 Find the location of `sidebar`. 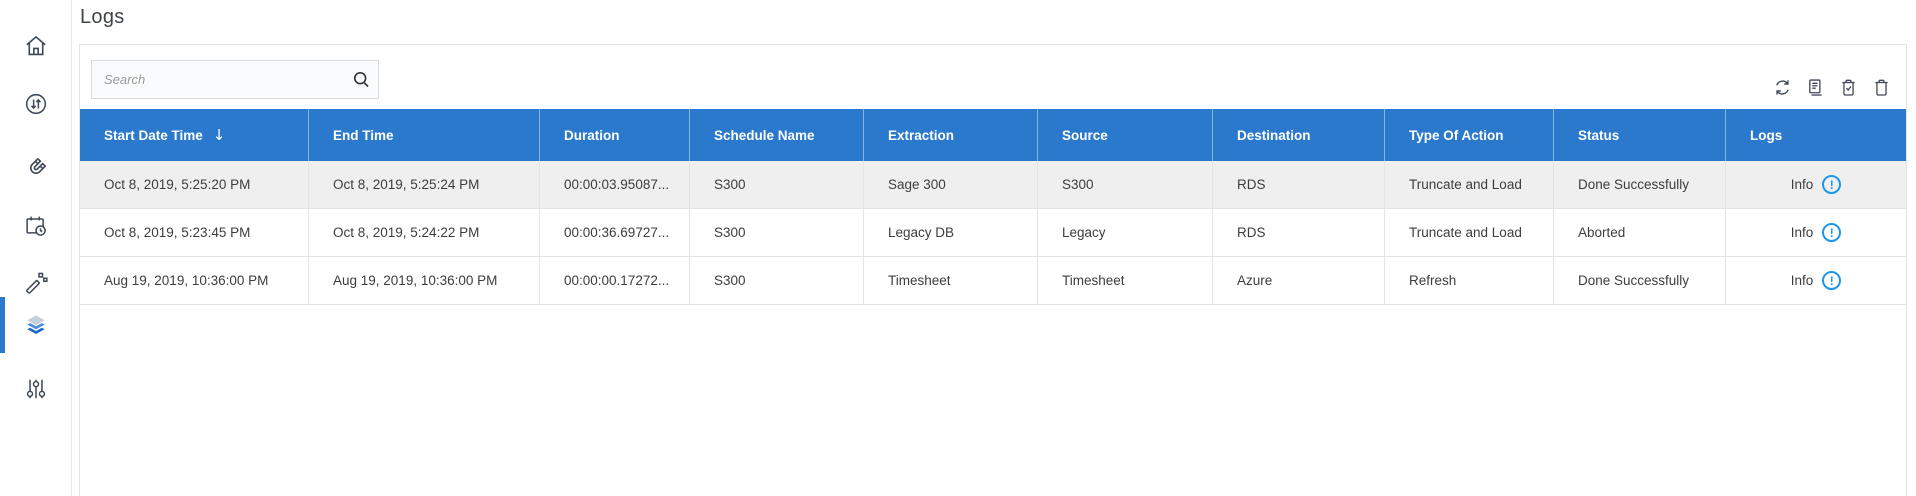

sidebar is located at coordinates (36, 248).